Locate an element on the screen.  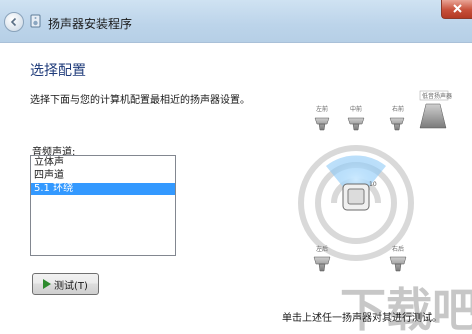
close-button is located at coordinates (456, 9).